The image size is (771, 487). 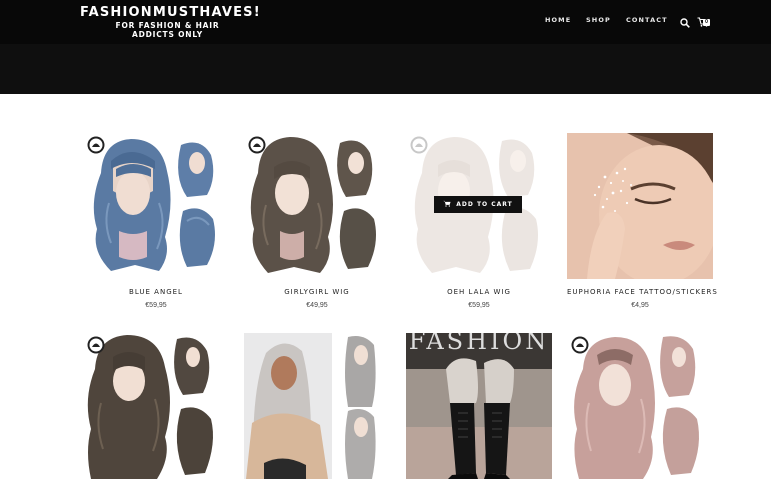 What do you see at coordinates (479, 344) in the screenshot?
I see `image-caption-text: FASHION` at bounding box center [479, 344].